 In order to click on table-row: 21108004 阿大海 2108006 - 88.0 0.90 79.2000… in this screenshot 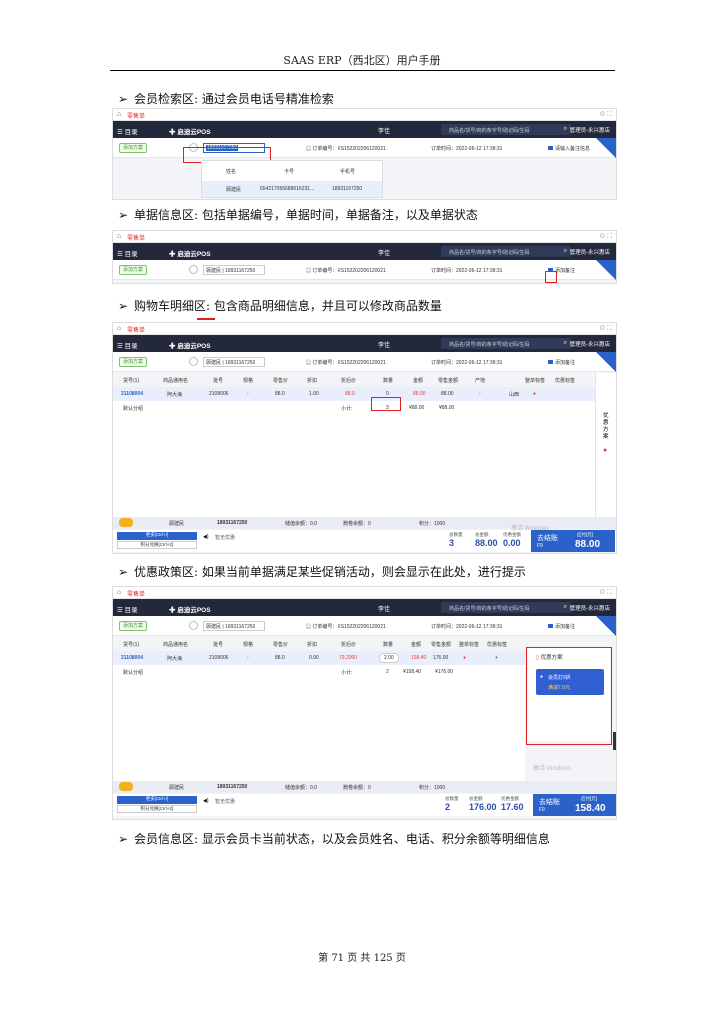, I will do `click(319, 658)`.